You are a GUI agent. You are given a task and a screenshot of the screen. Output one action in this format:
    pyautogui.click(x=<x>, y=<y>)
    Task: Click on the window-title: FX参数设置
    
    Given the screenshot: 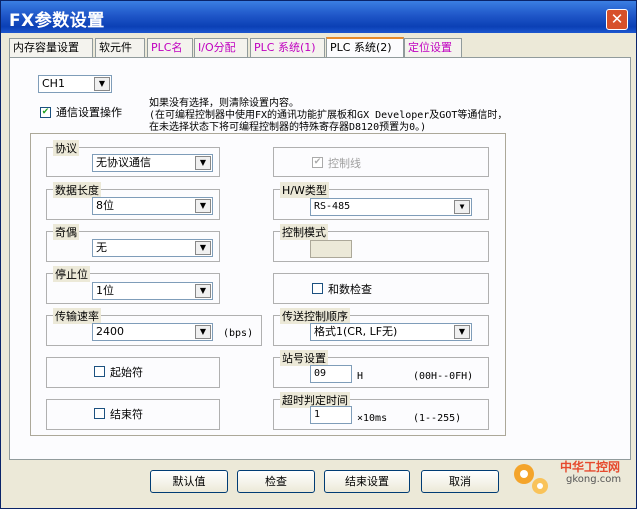 What is the action you would take?
    pyautogui.click(x=57, y=21)
    